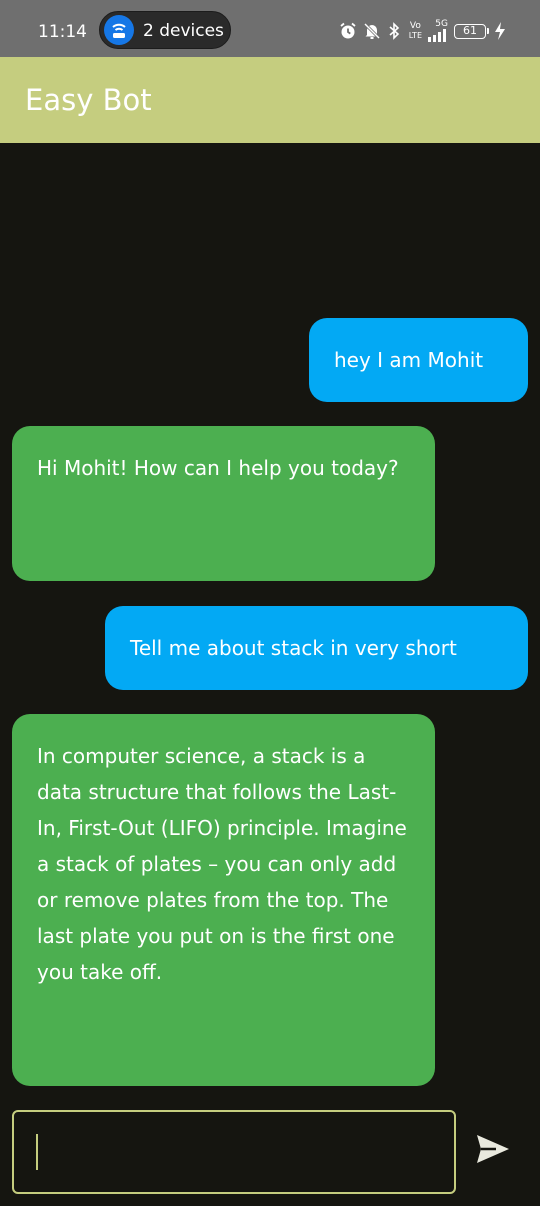  What do you see at coordinates (441, 24) in the screenshot?
I see `network-type: 5G` at bounding box center [441, 24].